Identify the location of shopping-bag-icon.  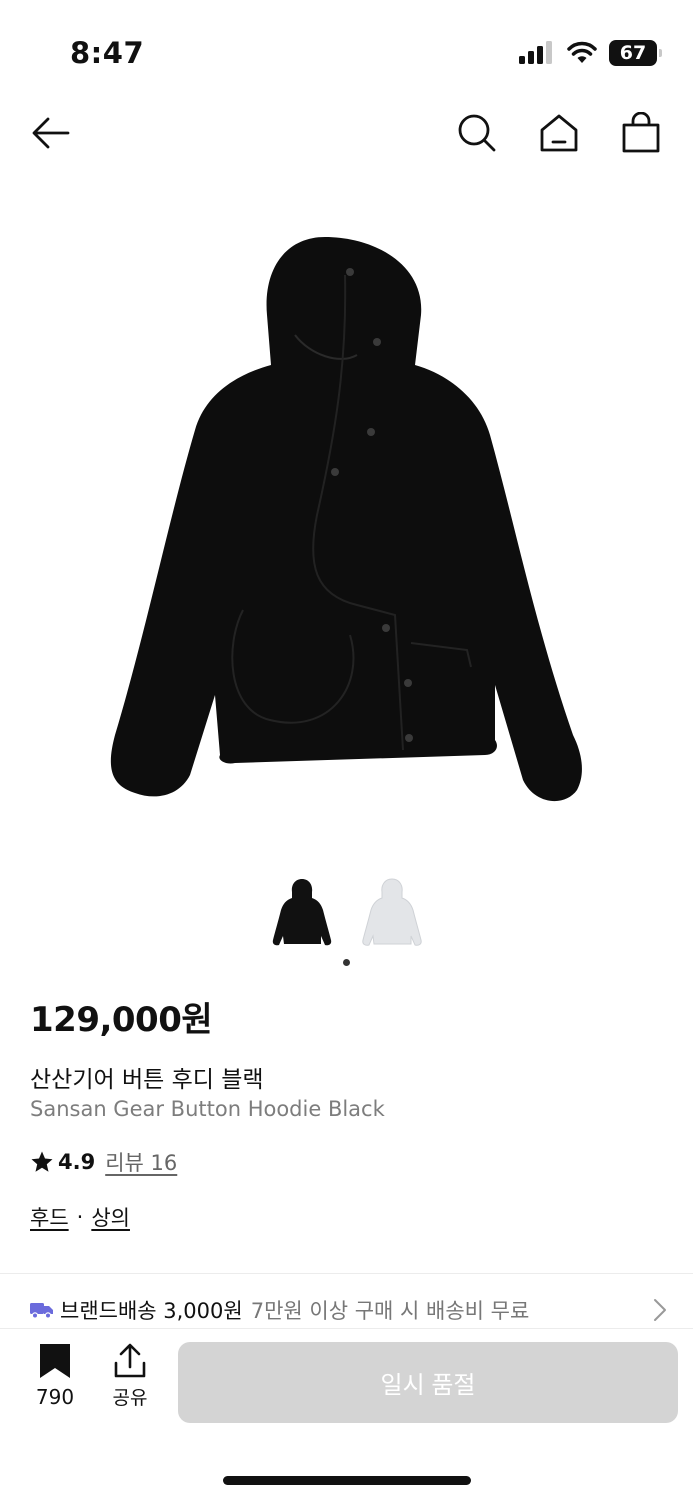
(641, 133).